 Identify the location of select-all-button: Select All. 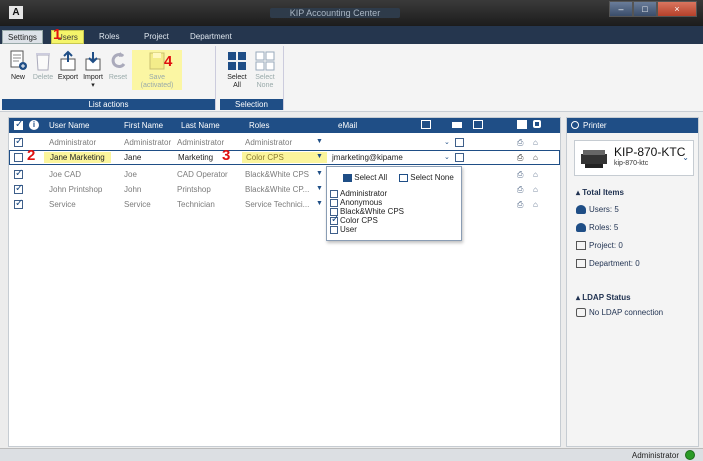
(237, 70).